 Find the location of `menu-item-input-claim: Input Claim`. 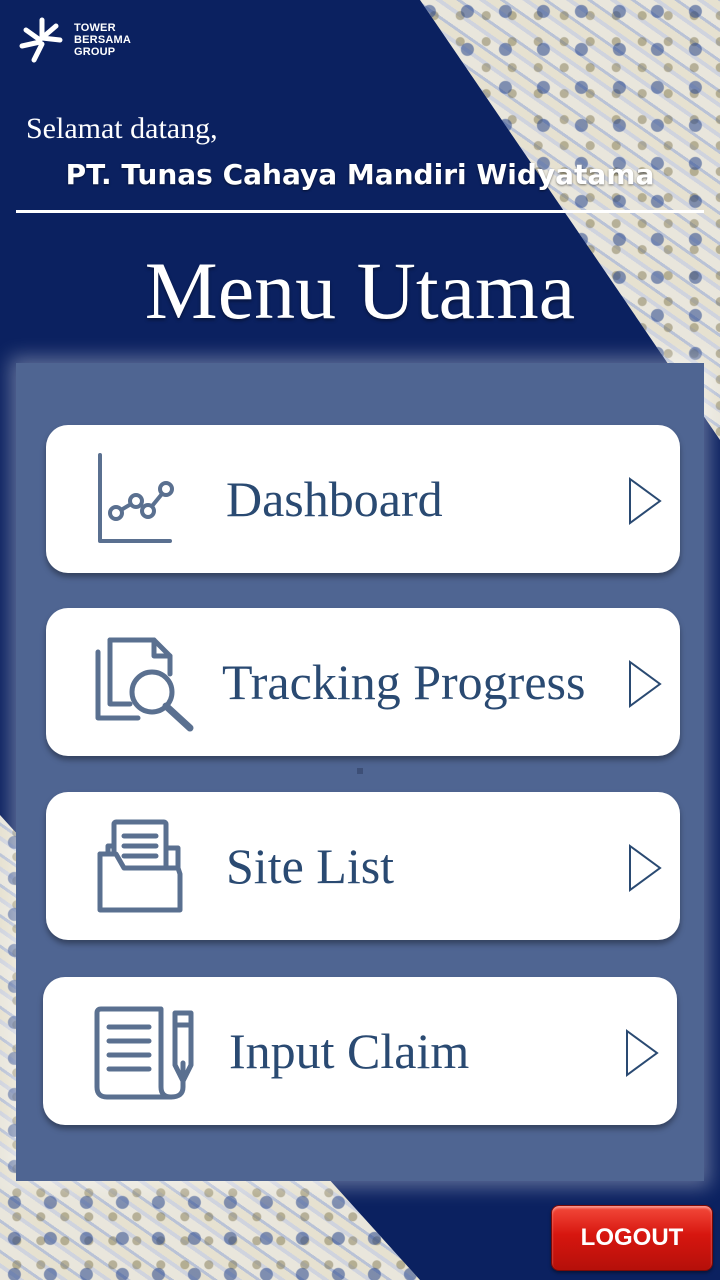

menu-item-input-claim: Input Claim is located at coordinates (360, 1051).